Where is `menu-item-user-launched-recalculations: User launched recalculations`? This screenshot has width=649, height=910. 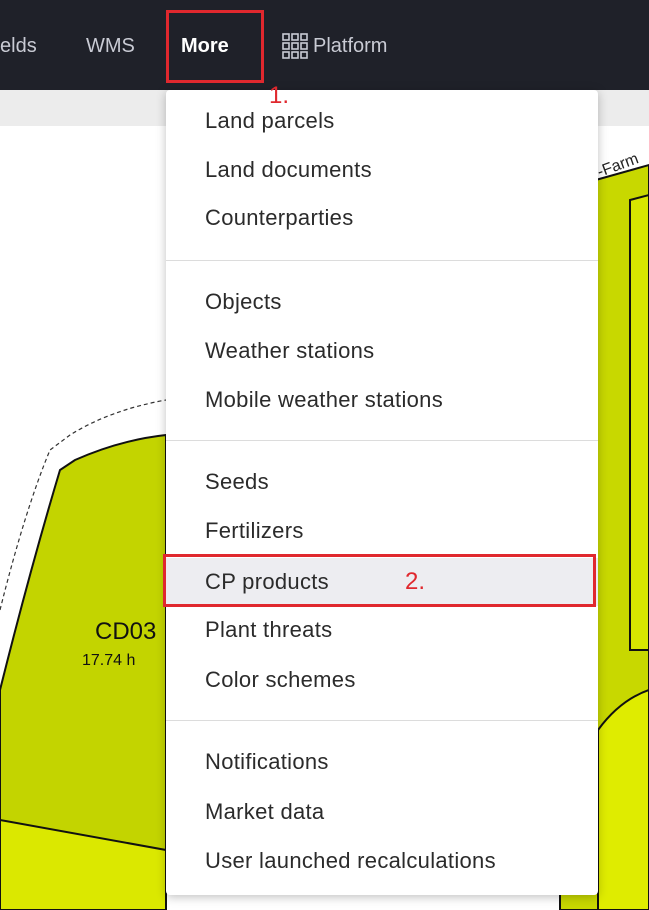
menu-item-user-launched-recalculations: User launched recalculations is located at coordinates (382, 861).